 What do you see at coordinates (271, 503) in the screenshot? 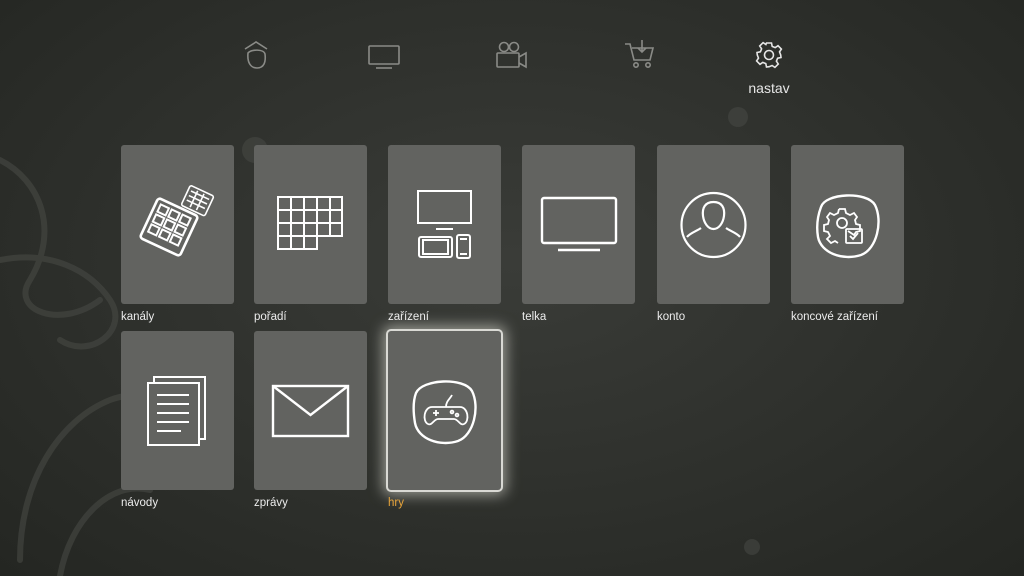
I see `tile-label-zpravy: zprávy` at bounding box center [271, 503].